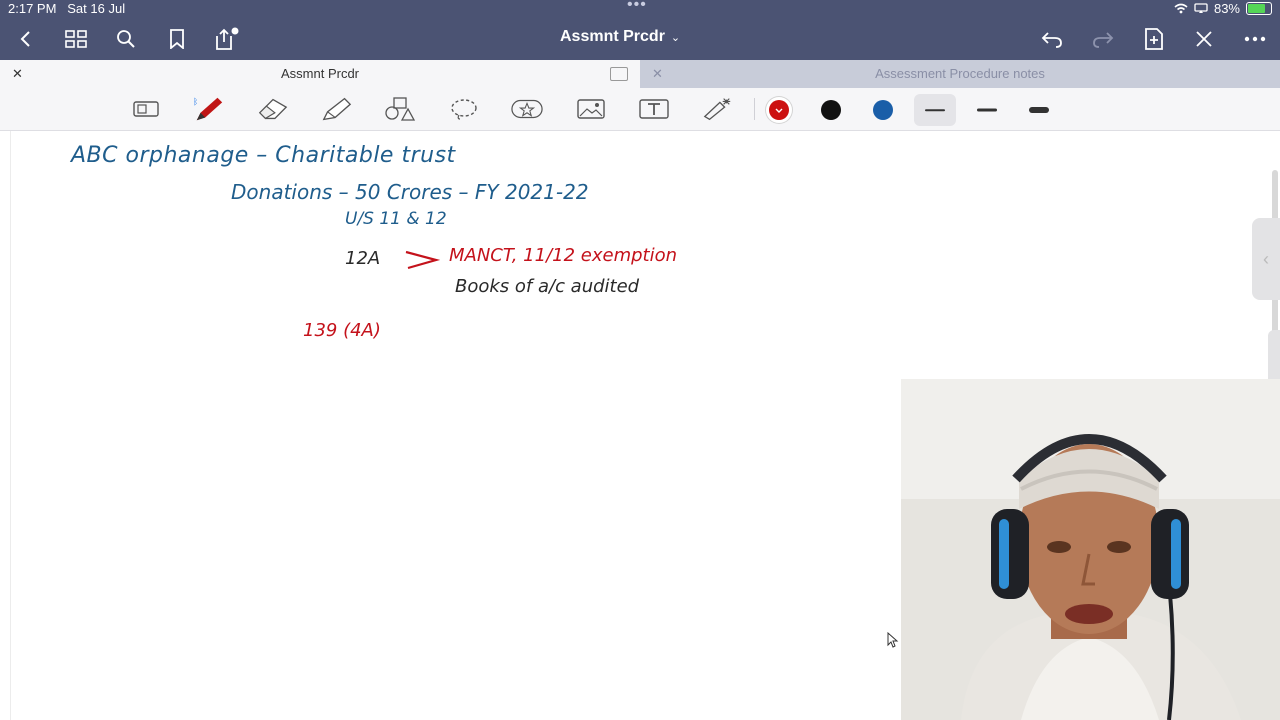 This screenshot has width=1280, height=720. What do you see at coordinates (675, 38) in the screenshot?
I see `chevron-down-icon: ⌄` at bounding box center [675, 38].